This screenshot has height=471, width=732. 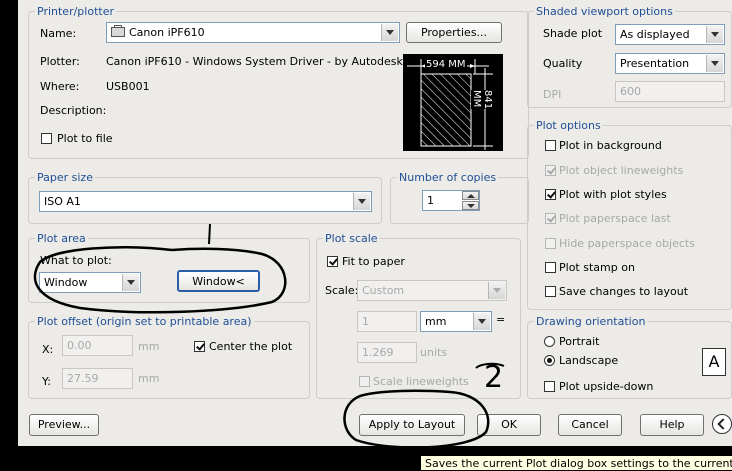 What do you see at coordinates (97, 378) in the screenshot?
I see `y-offset-input: 27.59` at bounding box center [97, 378].